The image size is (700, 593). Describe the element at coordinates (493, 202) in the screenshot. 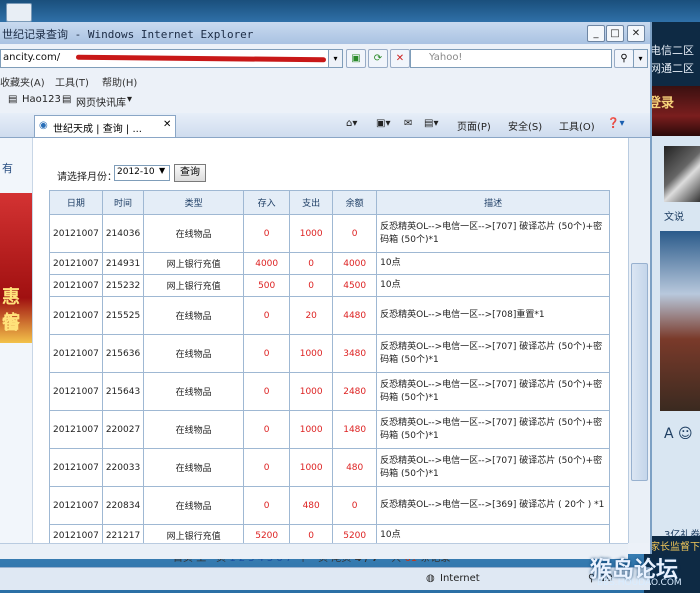

I see `column-header: 描述` at that location.